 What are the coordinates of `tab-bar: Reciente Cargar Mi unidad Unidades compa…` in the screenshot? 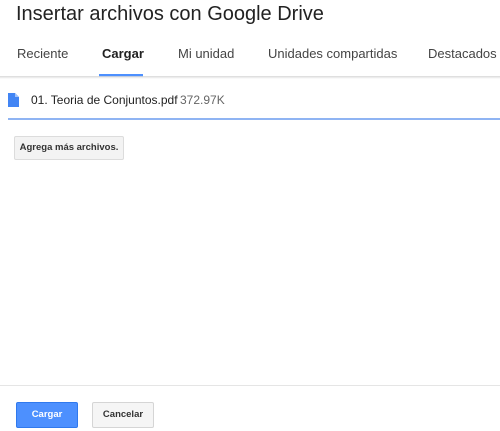 It's located at (250, 61).